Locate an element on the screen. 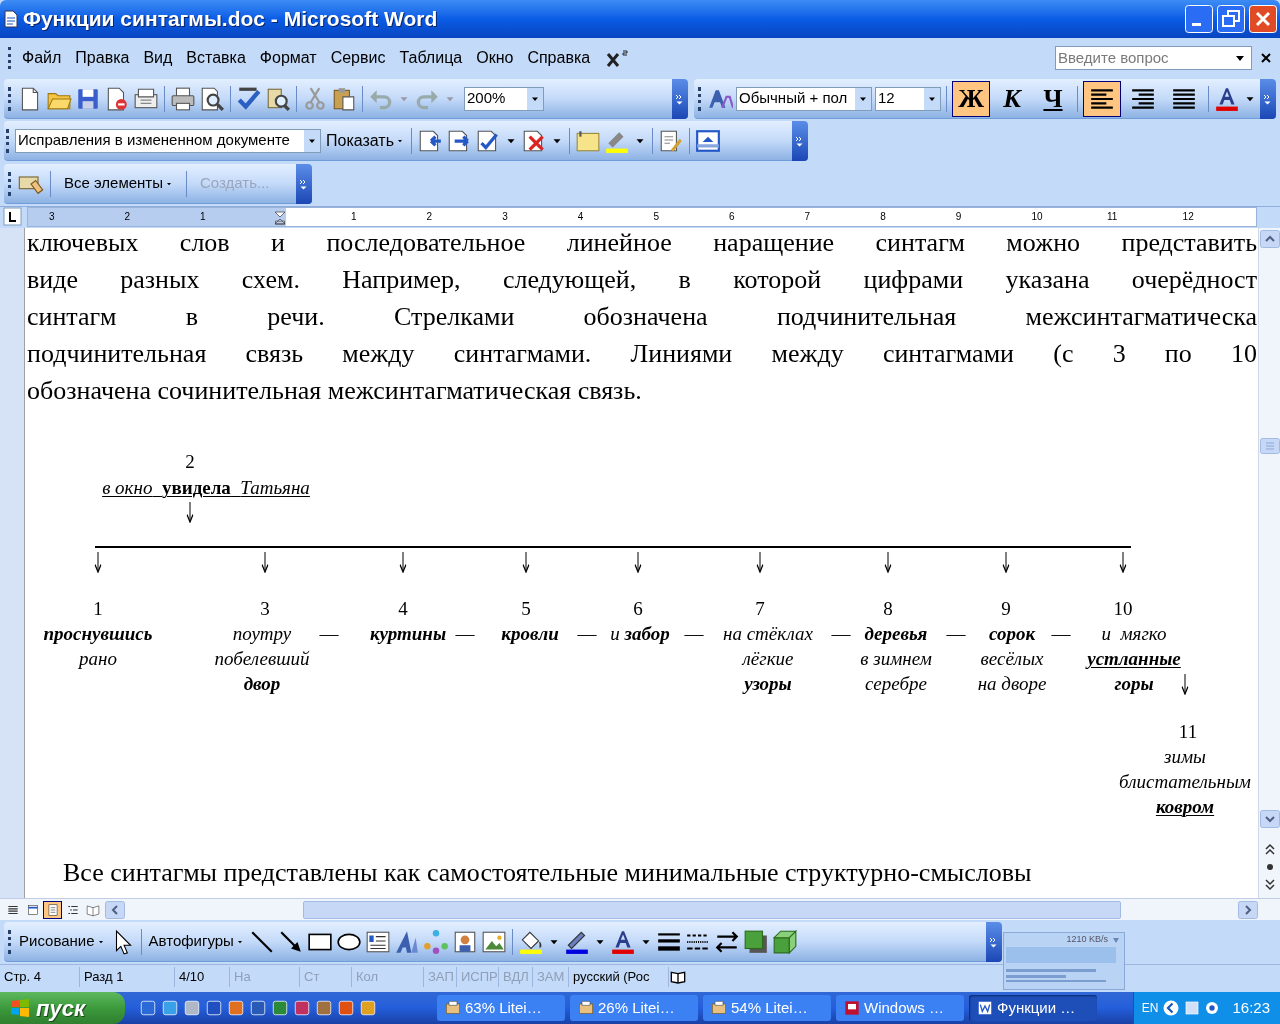 This screenshot has height=1024, width=1280. syntagm-text: ковром is located at coordinates (1185, 807).